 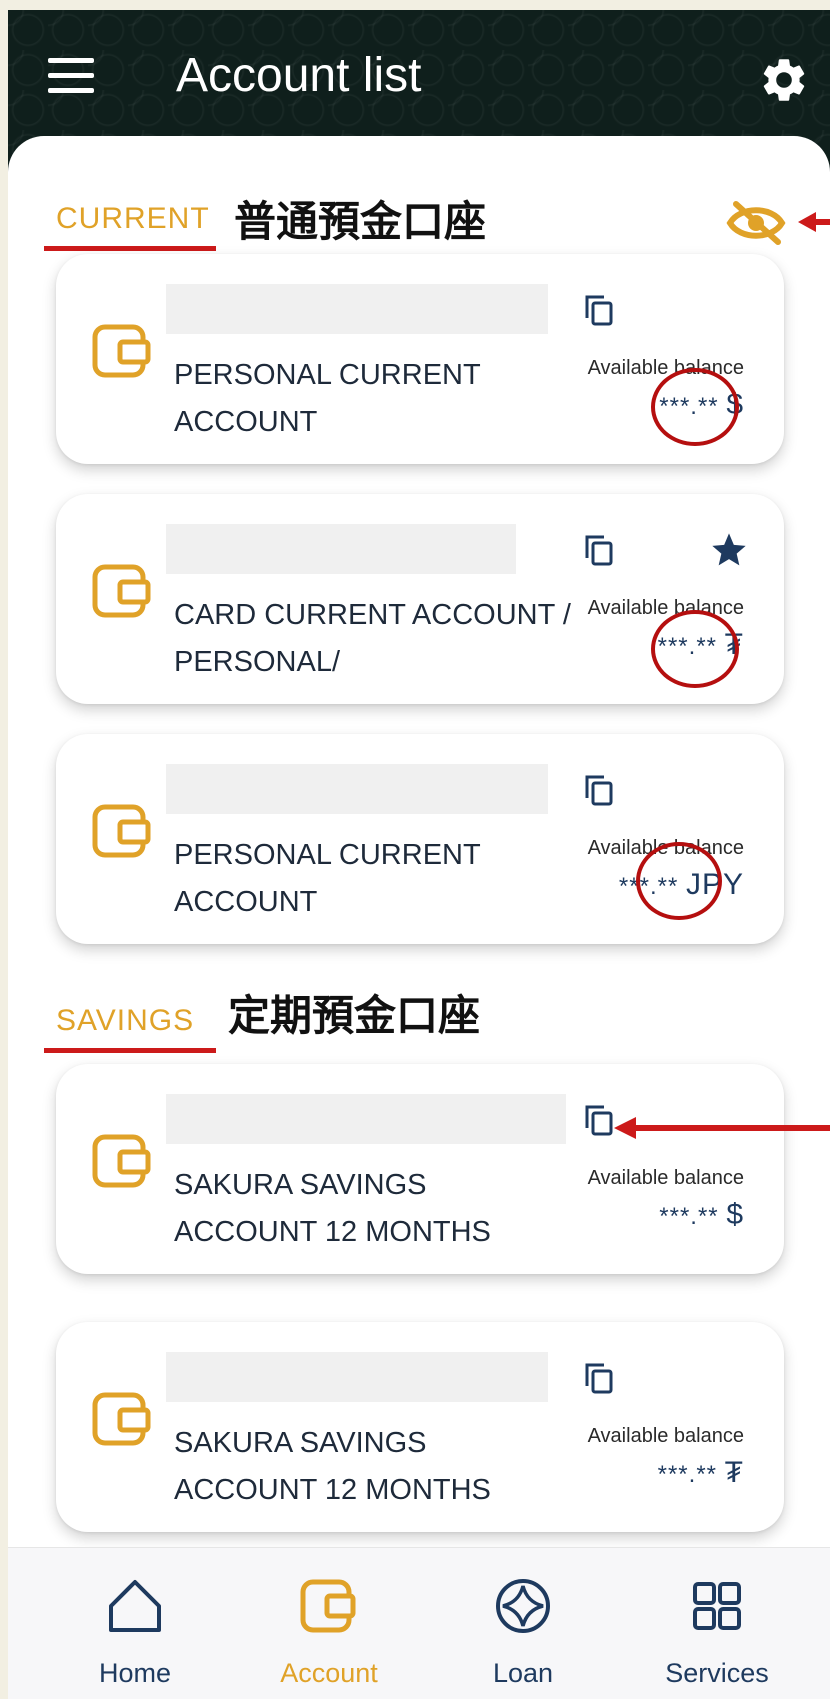 I want to click on page-title: Account list, so click(x=299, y=75).